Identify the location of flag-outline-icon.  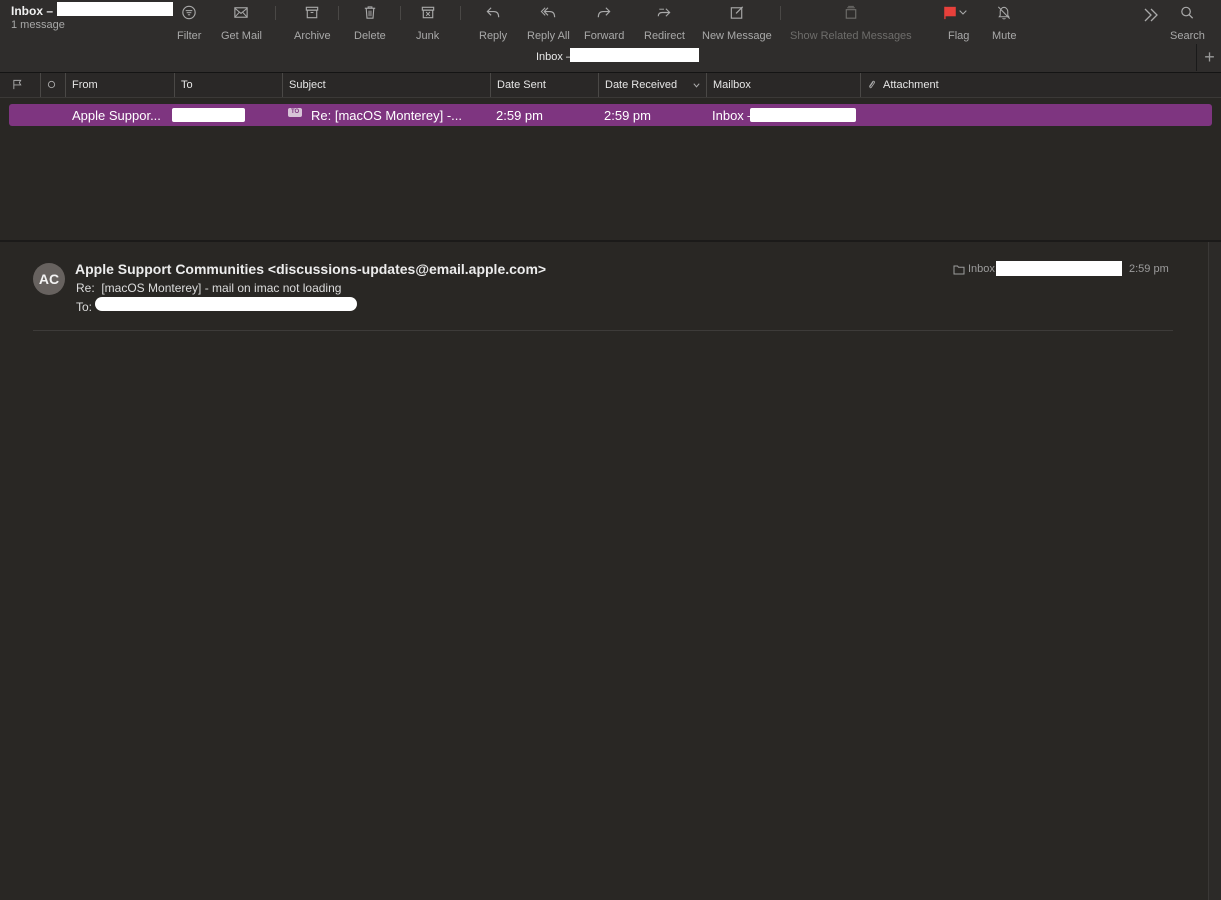
(17, 84).